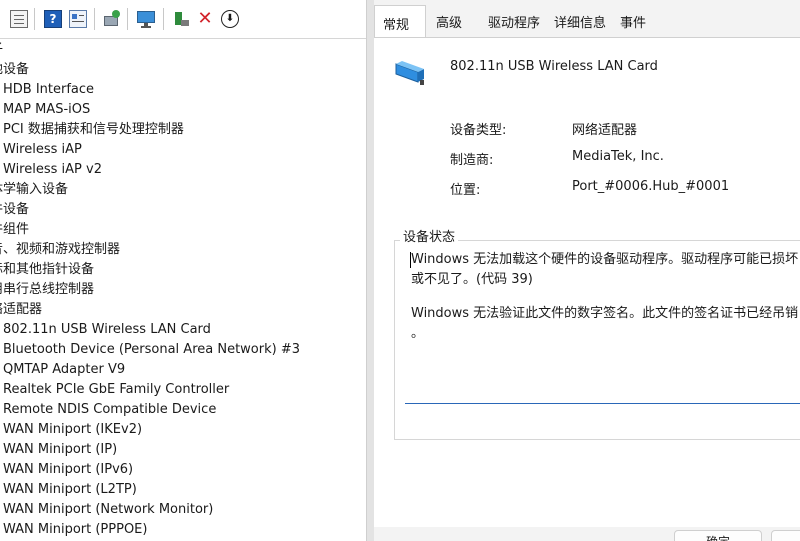 The height and width of the screenshot is (541, 800). Describe the element at coordinates (47, 290) in the screenshot. I see `tree-category: 用串行总线控制器` at that location.